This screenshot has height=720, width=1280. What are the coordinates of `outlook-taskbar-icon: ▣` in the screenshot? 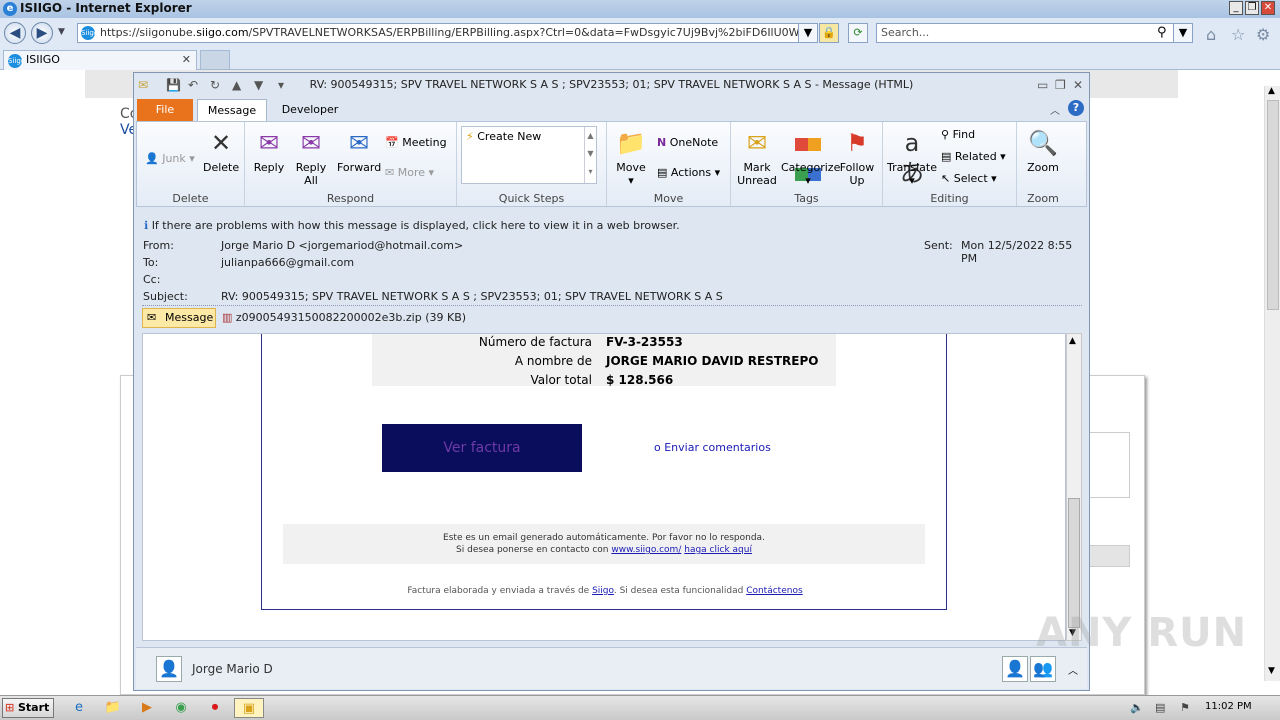 It's located at (249, 708).